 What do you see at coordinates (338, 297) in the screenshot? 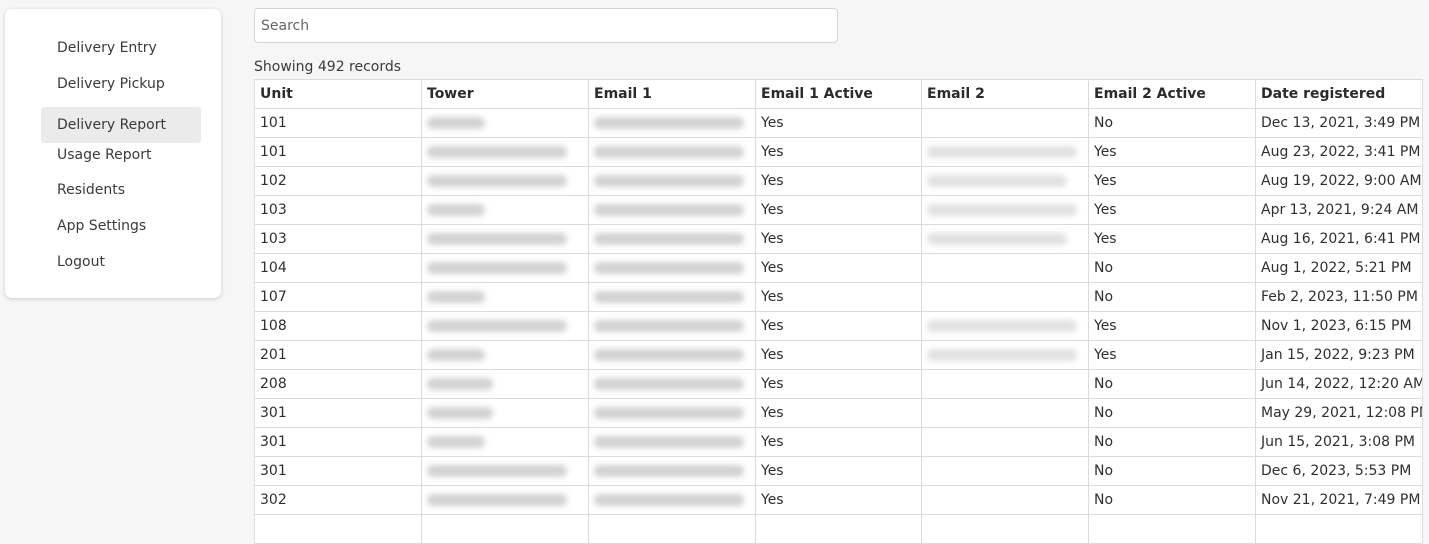
I see `cell-unit: 107` at bounding box center [338, 297].